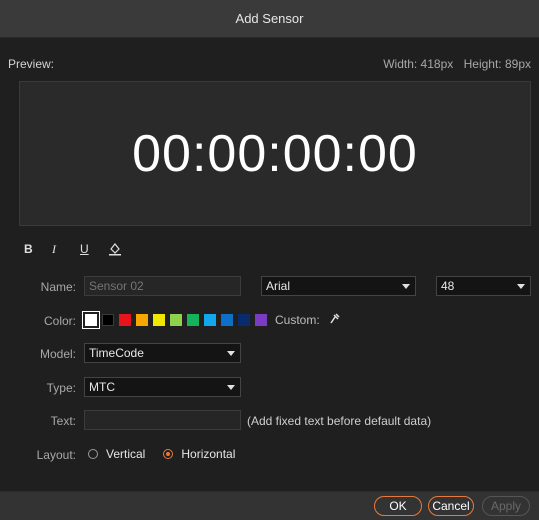 The height and width of the screenshot is (520, 539). Describe the element at coordinates (162, 353) in the screenshot. I see `model-select: TimeCode` at that location.